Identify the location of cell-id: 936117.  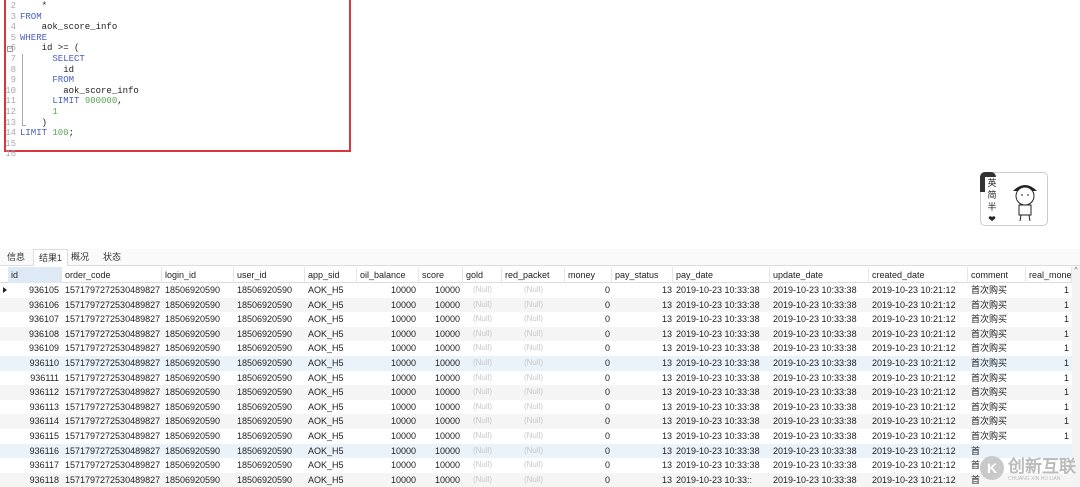
(35, 465).